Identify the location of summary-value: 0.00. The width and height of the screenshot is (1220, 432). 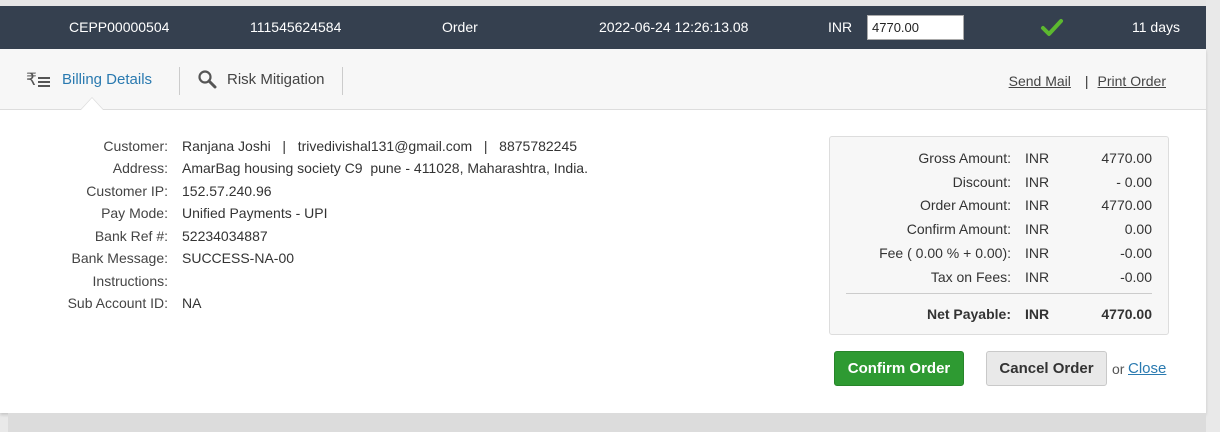
(1138, 229).